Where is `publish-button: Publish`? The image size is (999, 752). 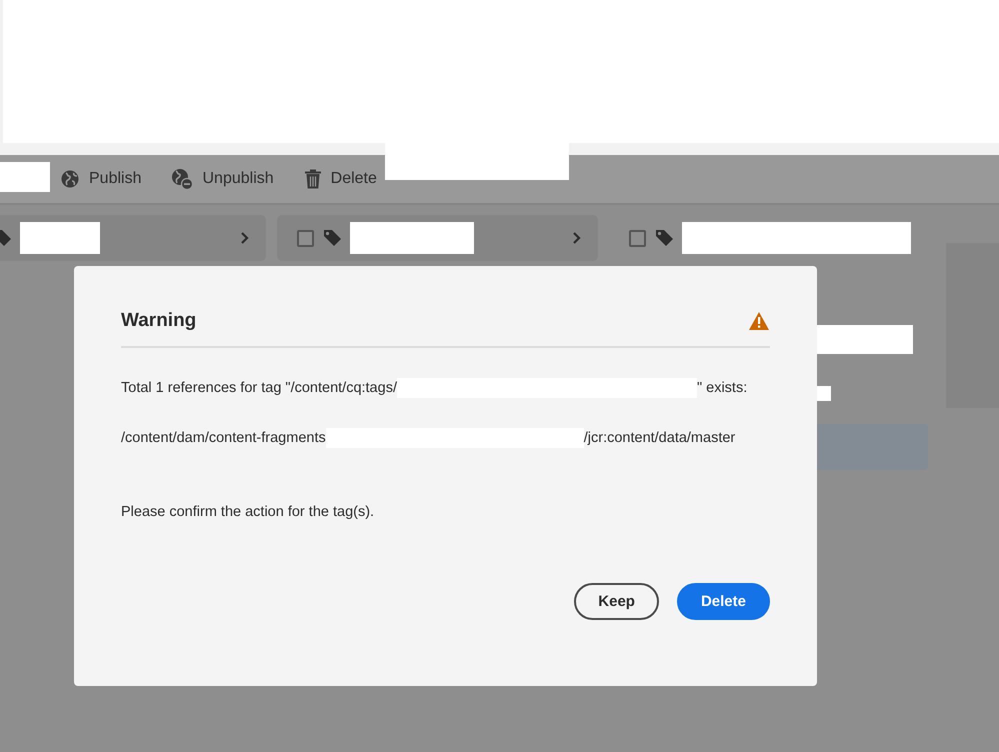 publish-button: Publish is located at coordinates (101, 179).